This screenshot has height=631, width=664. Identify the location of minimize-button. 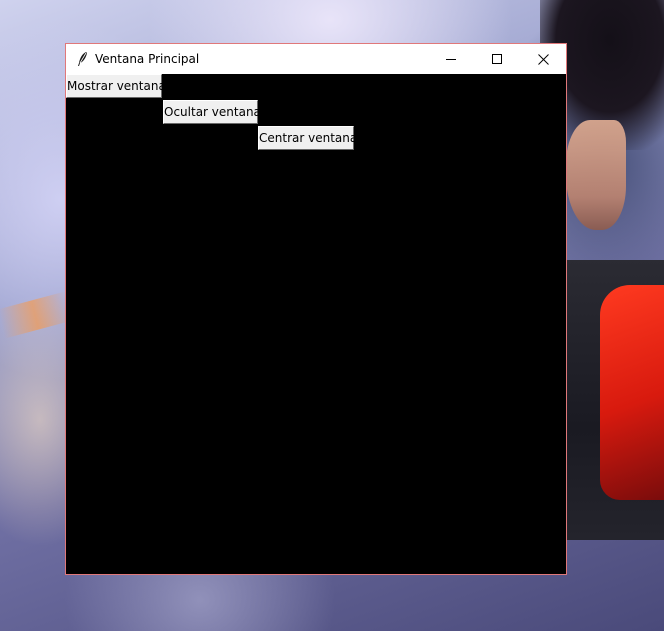
(451, 59).